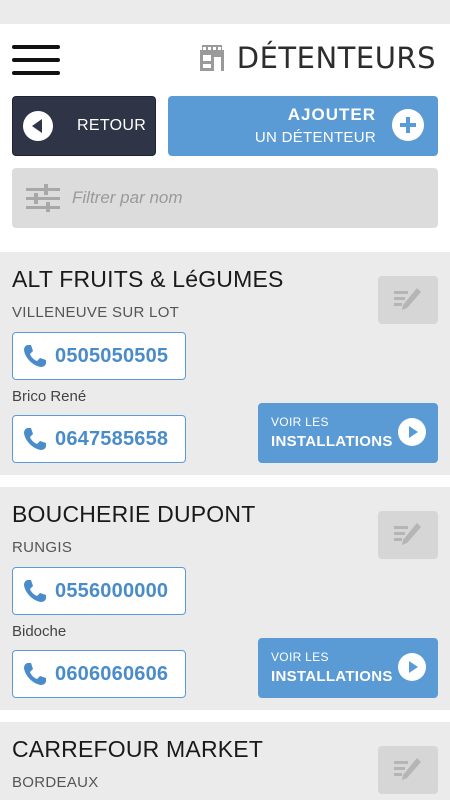  What do you see at coordinates (112, 590) in the screenshot?
I see `phone-number: 0556000000` at bounding box center [112, 590].